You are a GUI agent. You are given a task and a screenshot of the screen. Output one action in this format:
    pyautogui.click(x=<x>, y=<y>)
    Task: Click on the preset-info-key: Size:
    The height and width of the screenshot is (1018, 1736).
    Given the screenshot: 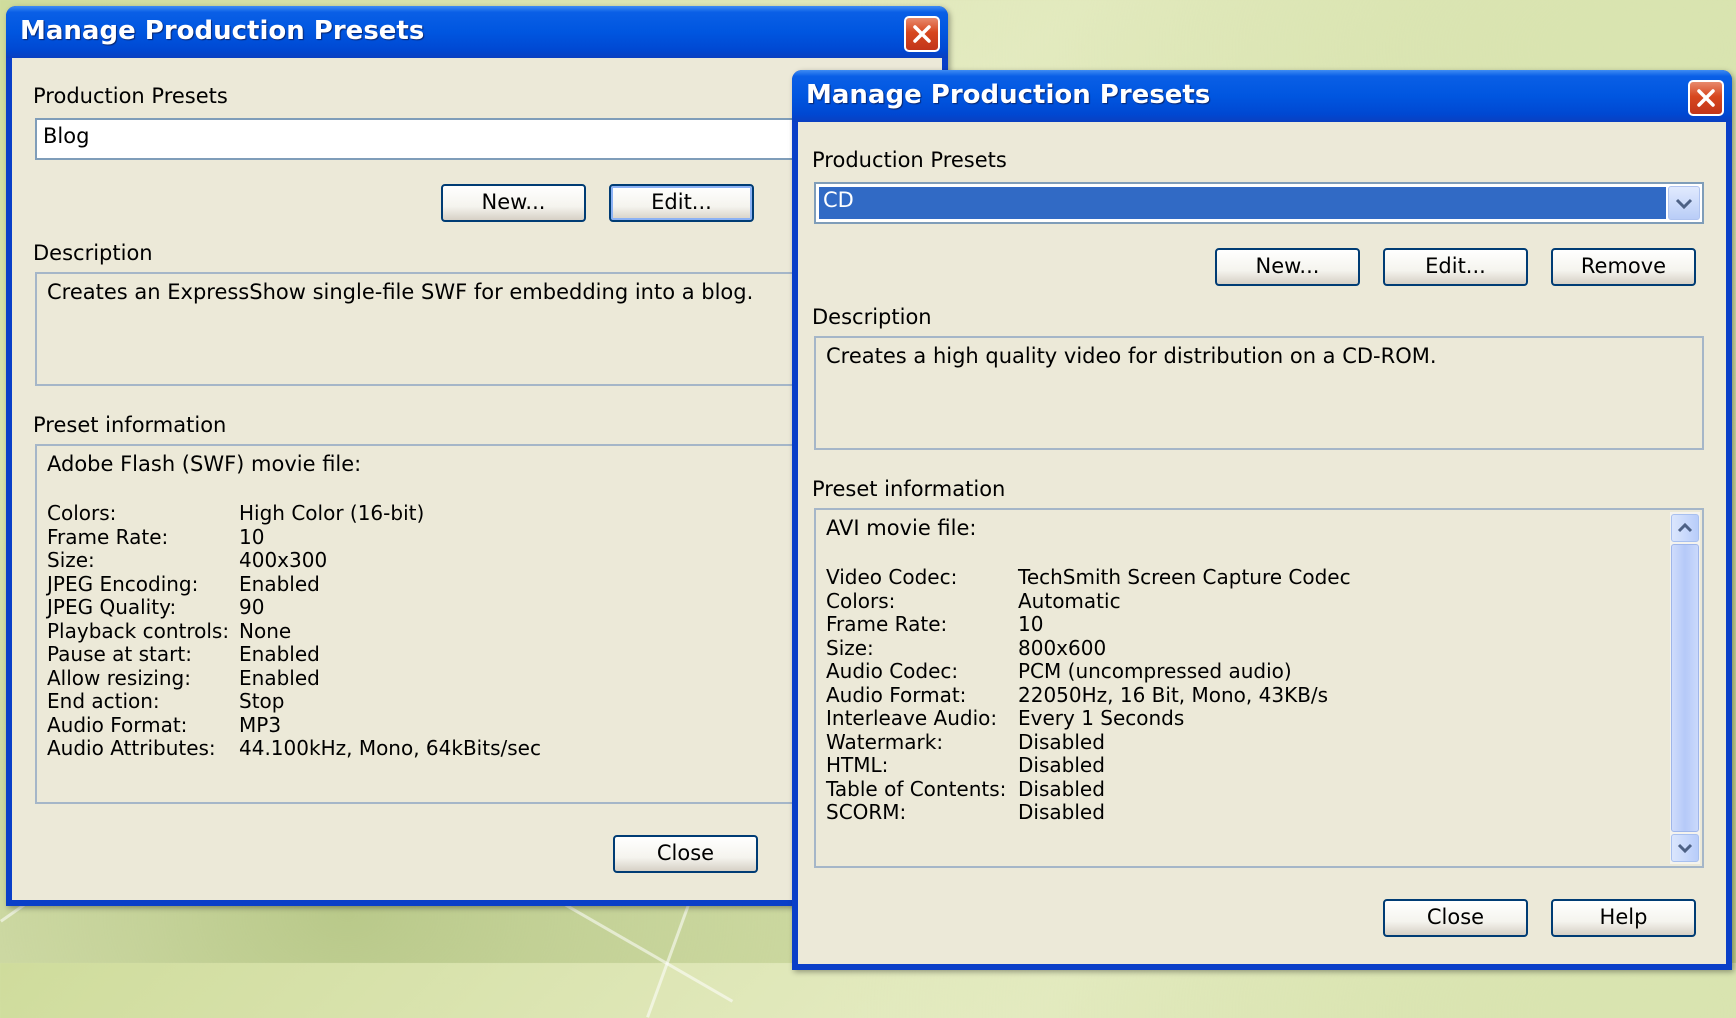 What is the action you would take?
    pyautogui.click(x=71, y=560)
    